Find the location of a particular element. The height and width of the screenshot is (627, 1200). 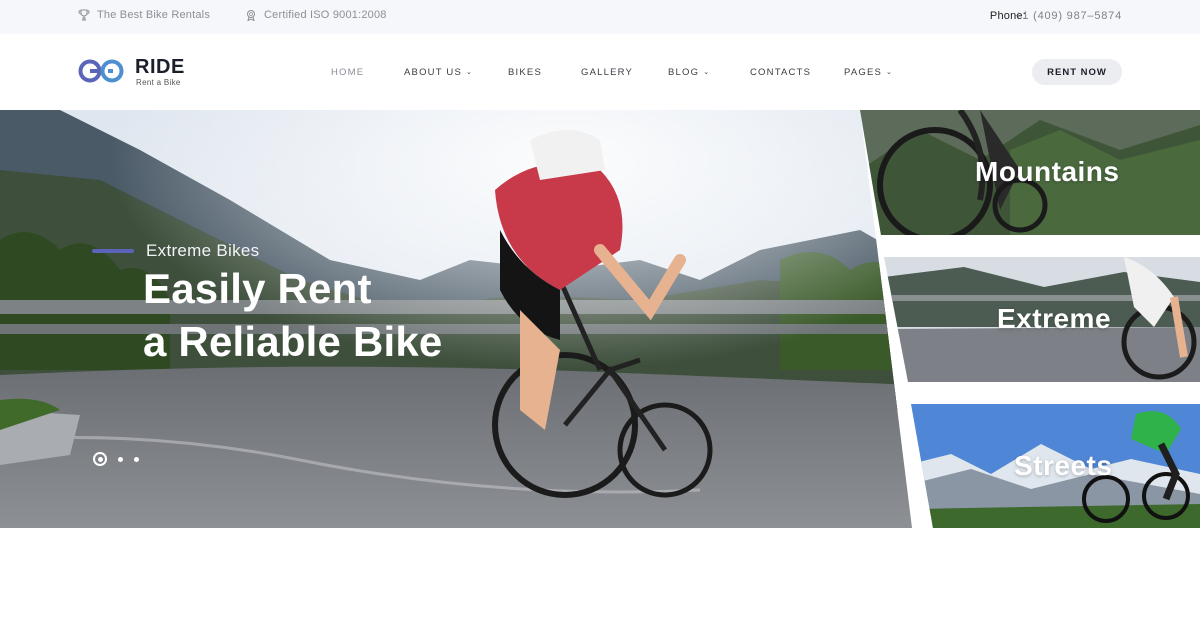

nav-blog-label: BLOG is located at coordinates (684, 72).